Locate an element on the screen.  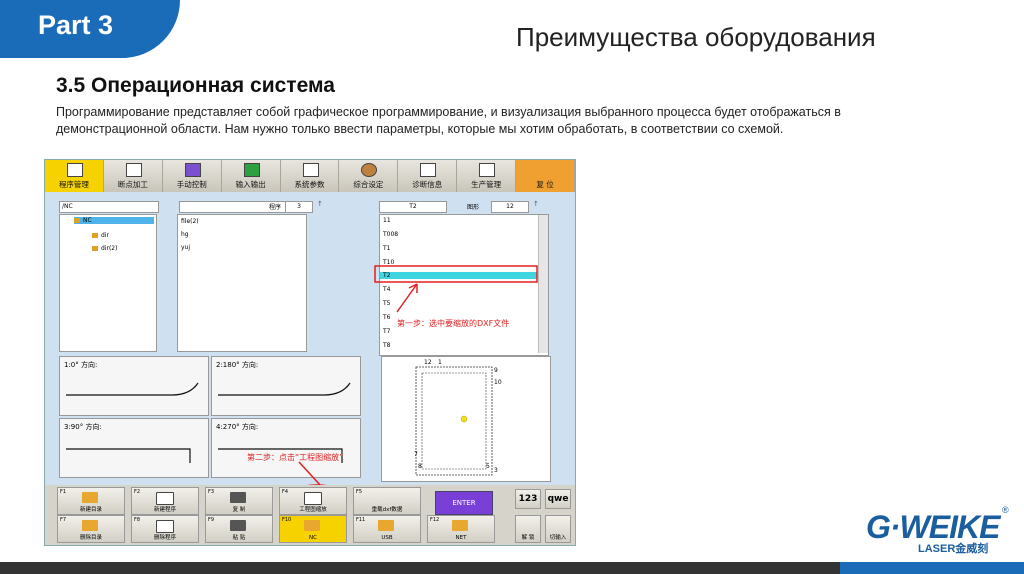
enter-button: ENTER is located at coordinates (464, 503).